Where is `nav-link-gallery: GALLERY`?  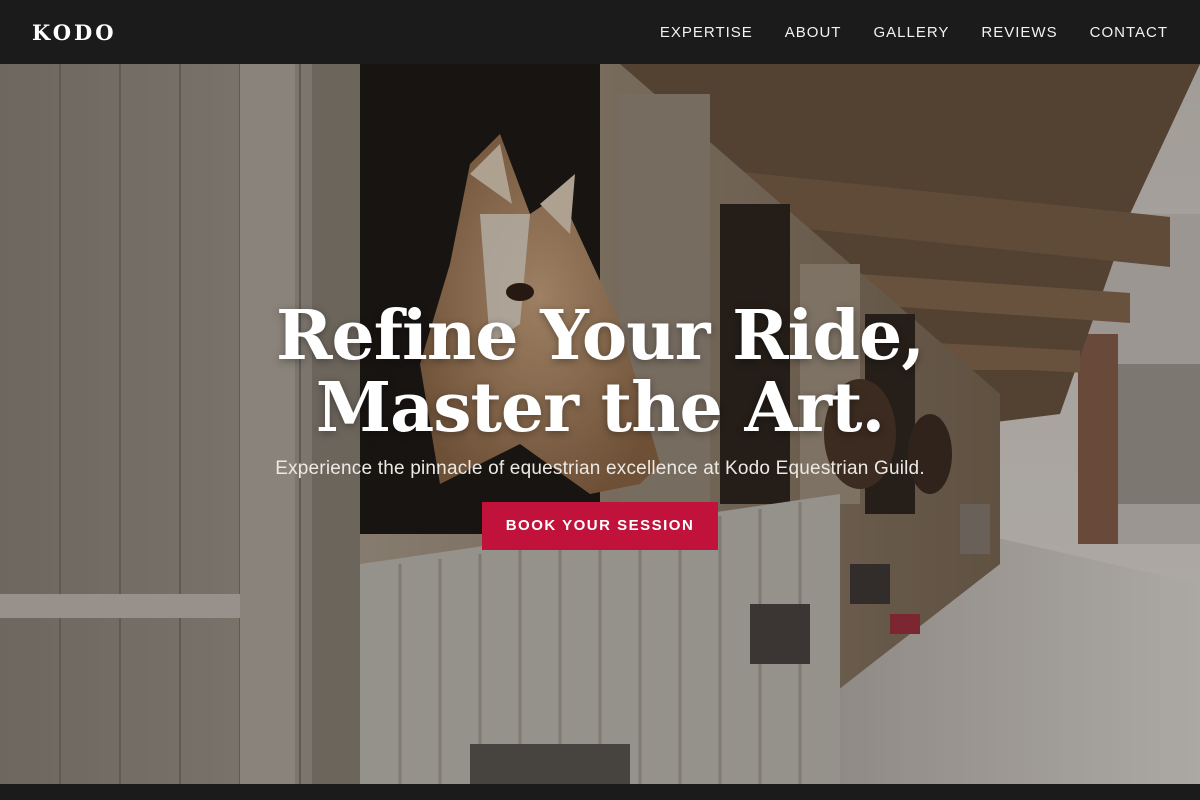
nav-link-gallery: GALLERY is located at coordinates (911, 32).